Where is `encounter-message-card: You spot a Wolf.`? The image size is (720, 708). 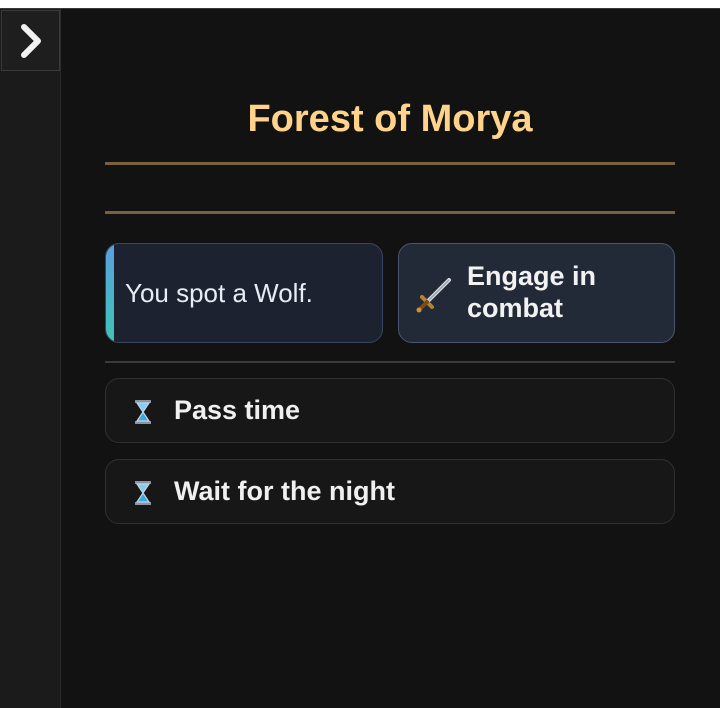
encounter-message-card: You spot a Wolf. is located at coordinates (244, 293).